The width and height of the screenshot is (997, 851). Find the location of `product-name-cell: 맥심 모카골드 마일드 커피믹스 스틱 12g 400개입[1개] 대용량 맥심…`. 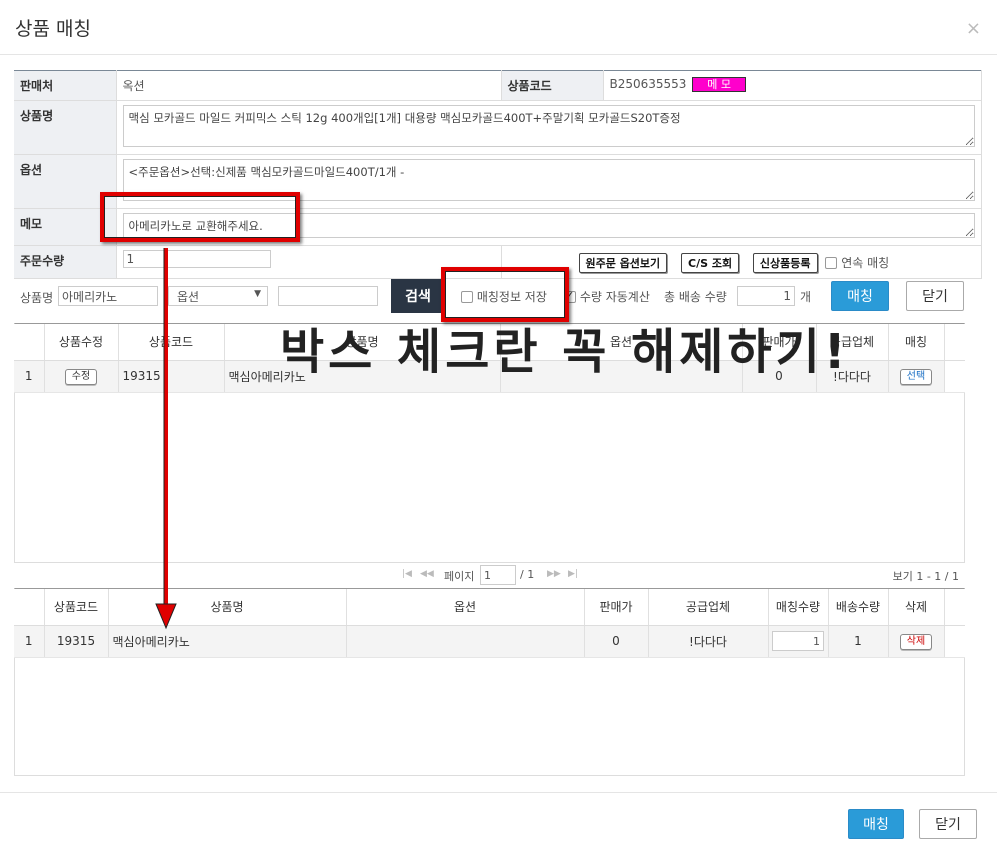

product-name-cell: 맥심 모카골드 마일드 커피믹스 스틱 12g 400개입[1개] 대용량 맥심… is located at coordinates (549, 127).